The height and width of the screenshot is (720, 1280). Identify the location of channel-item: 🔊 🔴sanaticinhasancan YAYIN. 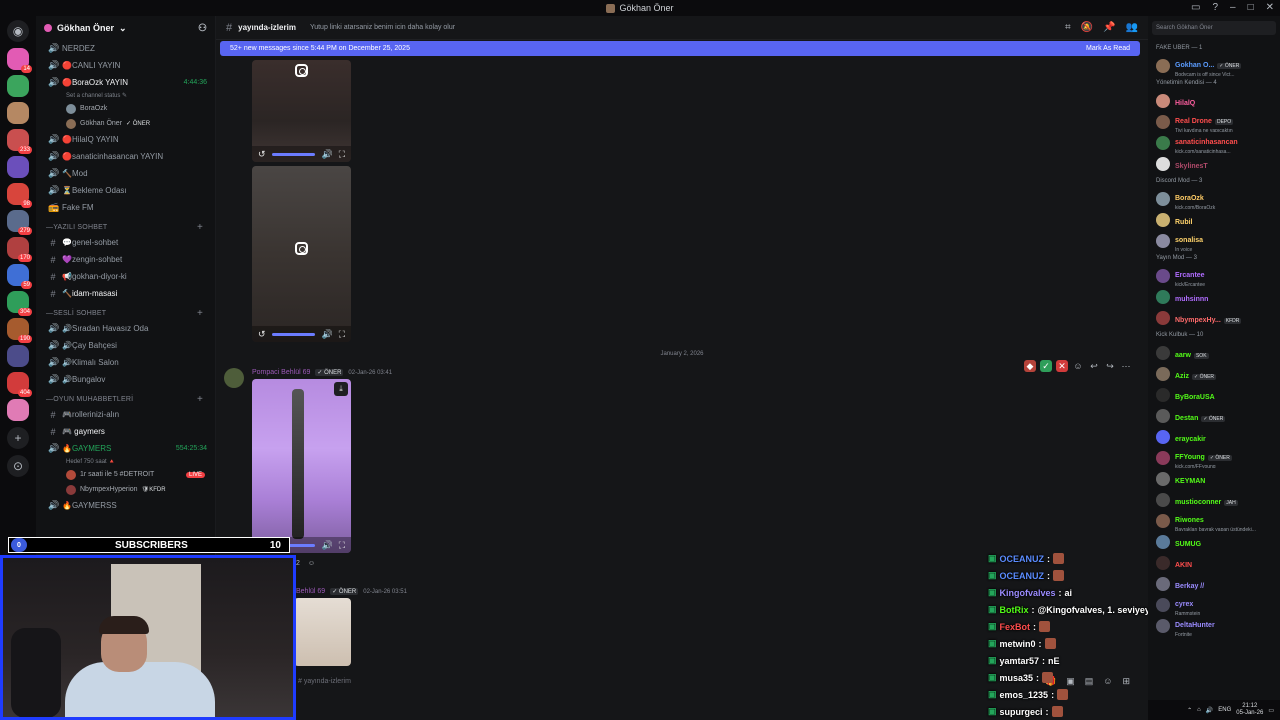
(125, 156).